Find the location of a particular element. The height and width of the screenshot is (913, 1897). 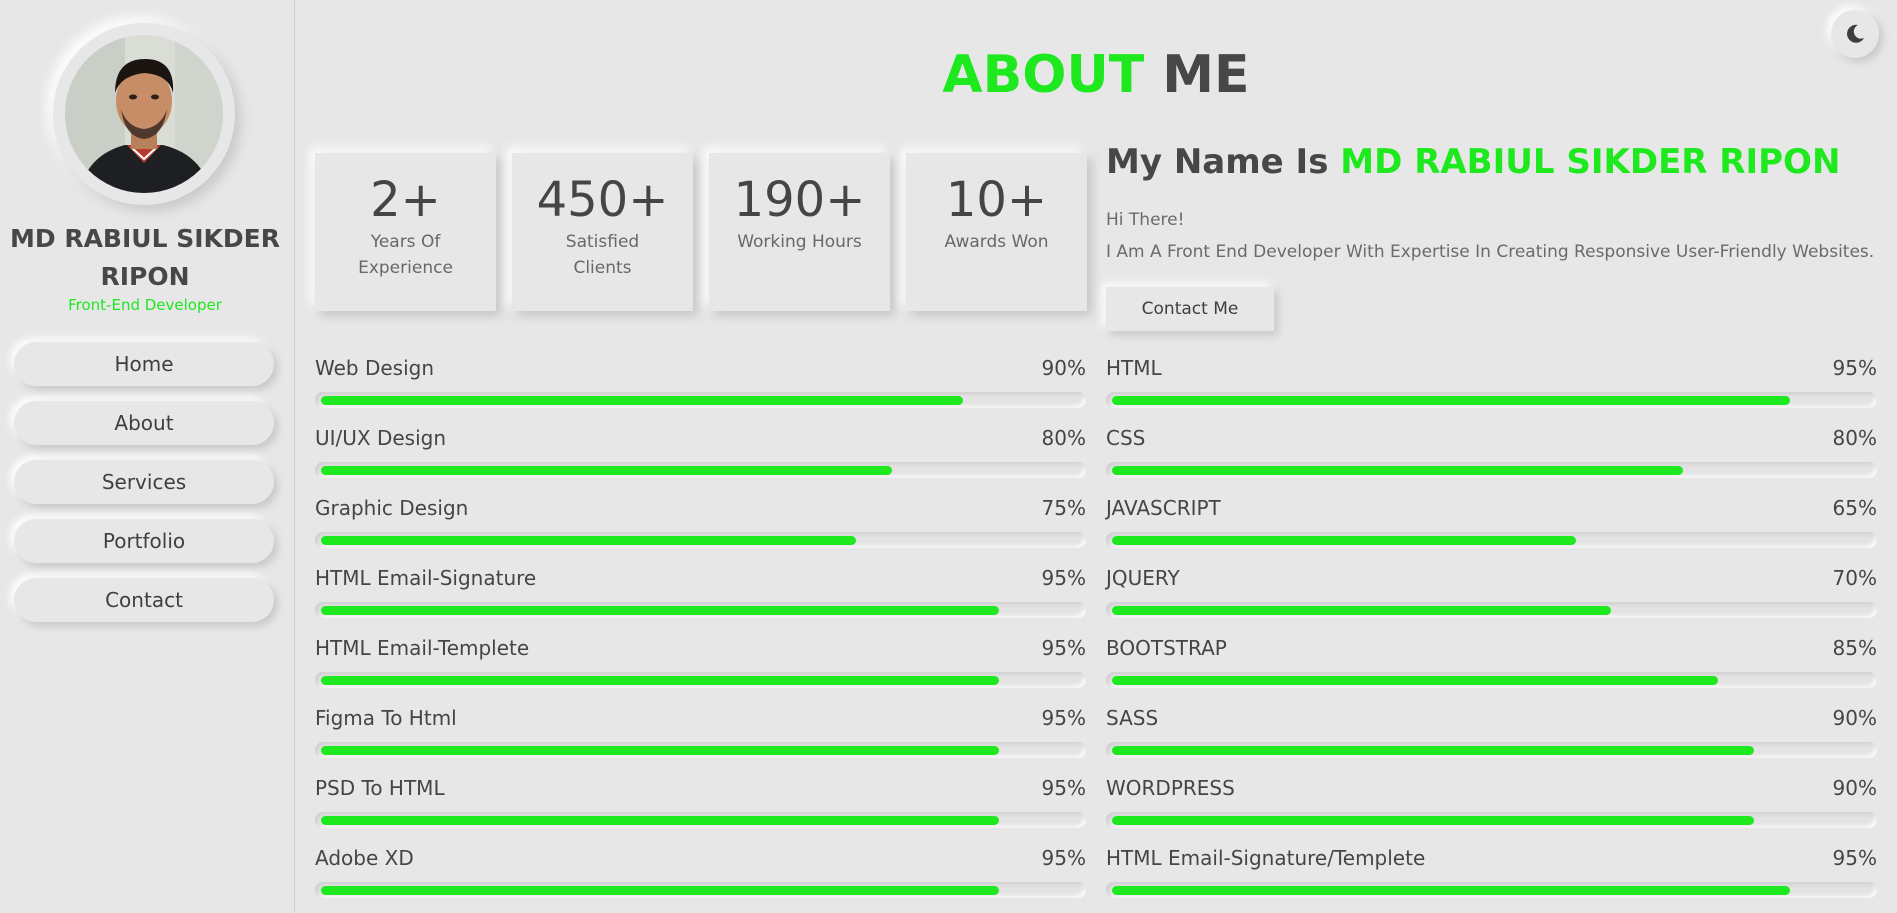

stat-card: 450+ Satisfied Clients is located at coordinates (602, 232).